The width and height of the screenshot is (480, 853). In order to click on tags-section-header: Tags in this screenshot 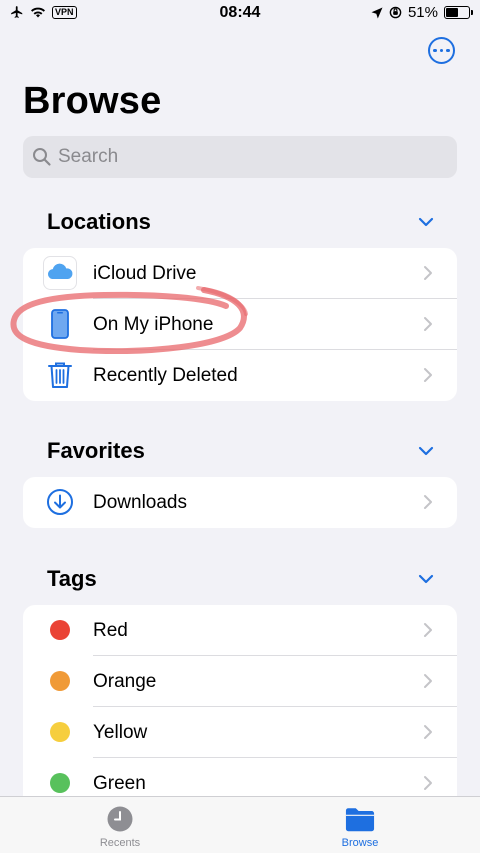, I will do `click(240, 579)`.